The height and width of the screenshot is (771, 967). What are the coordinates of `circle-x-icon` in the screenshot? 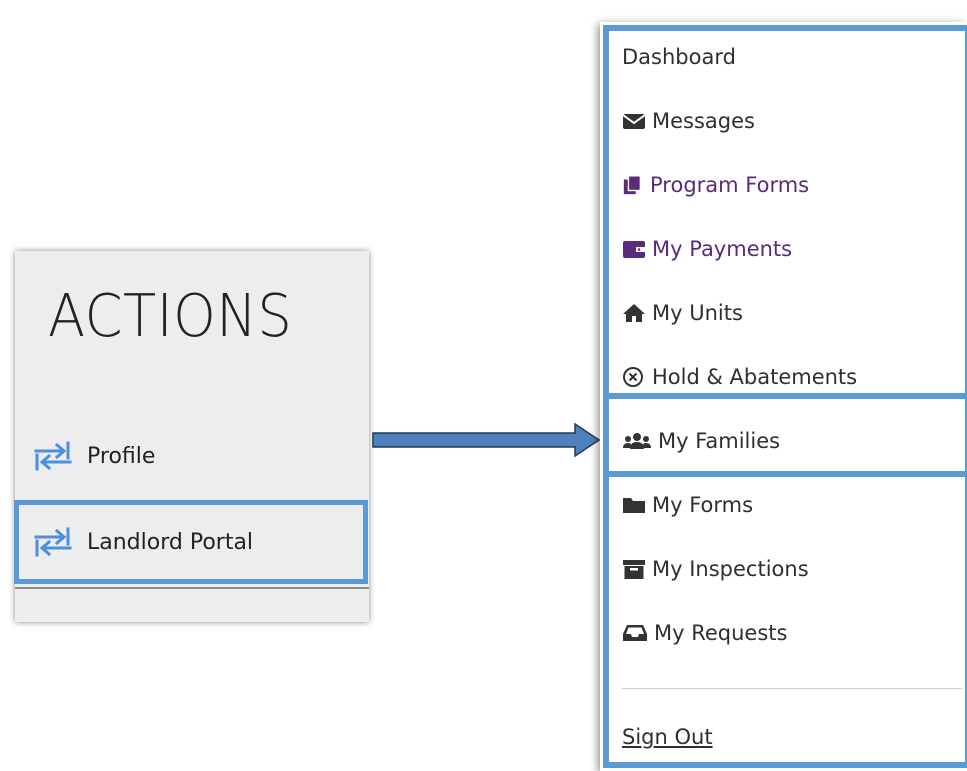 It's located at (633, 377).